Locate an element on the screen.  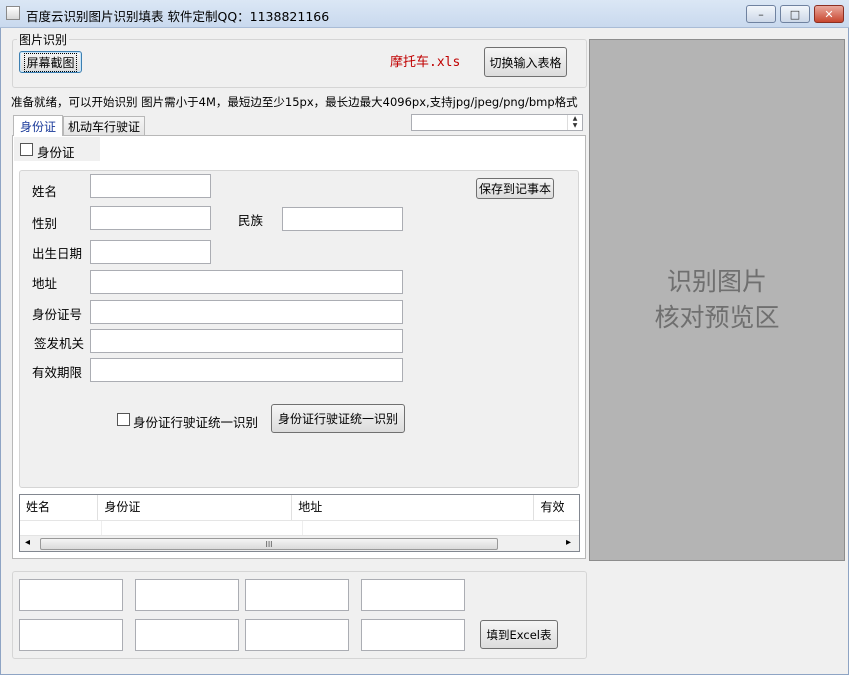
close-button: ✕ is located at coordinates (829, 14).